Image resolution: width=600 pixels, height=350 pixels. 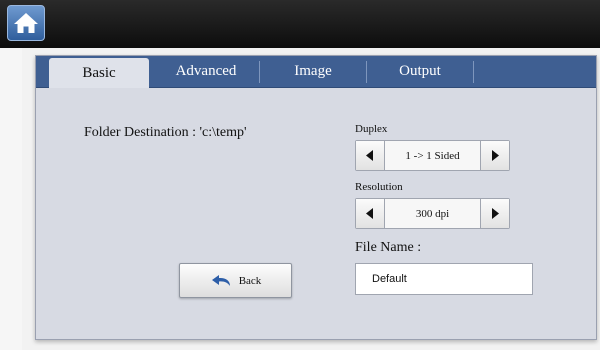 I want to click on tab-output: Output, so click(x=420, y=71).